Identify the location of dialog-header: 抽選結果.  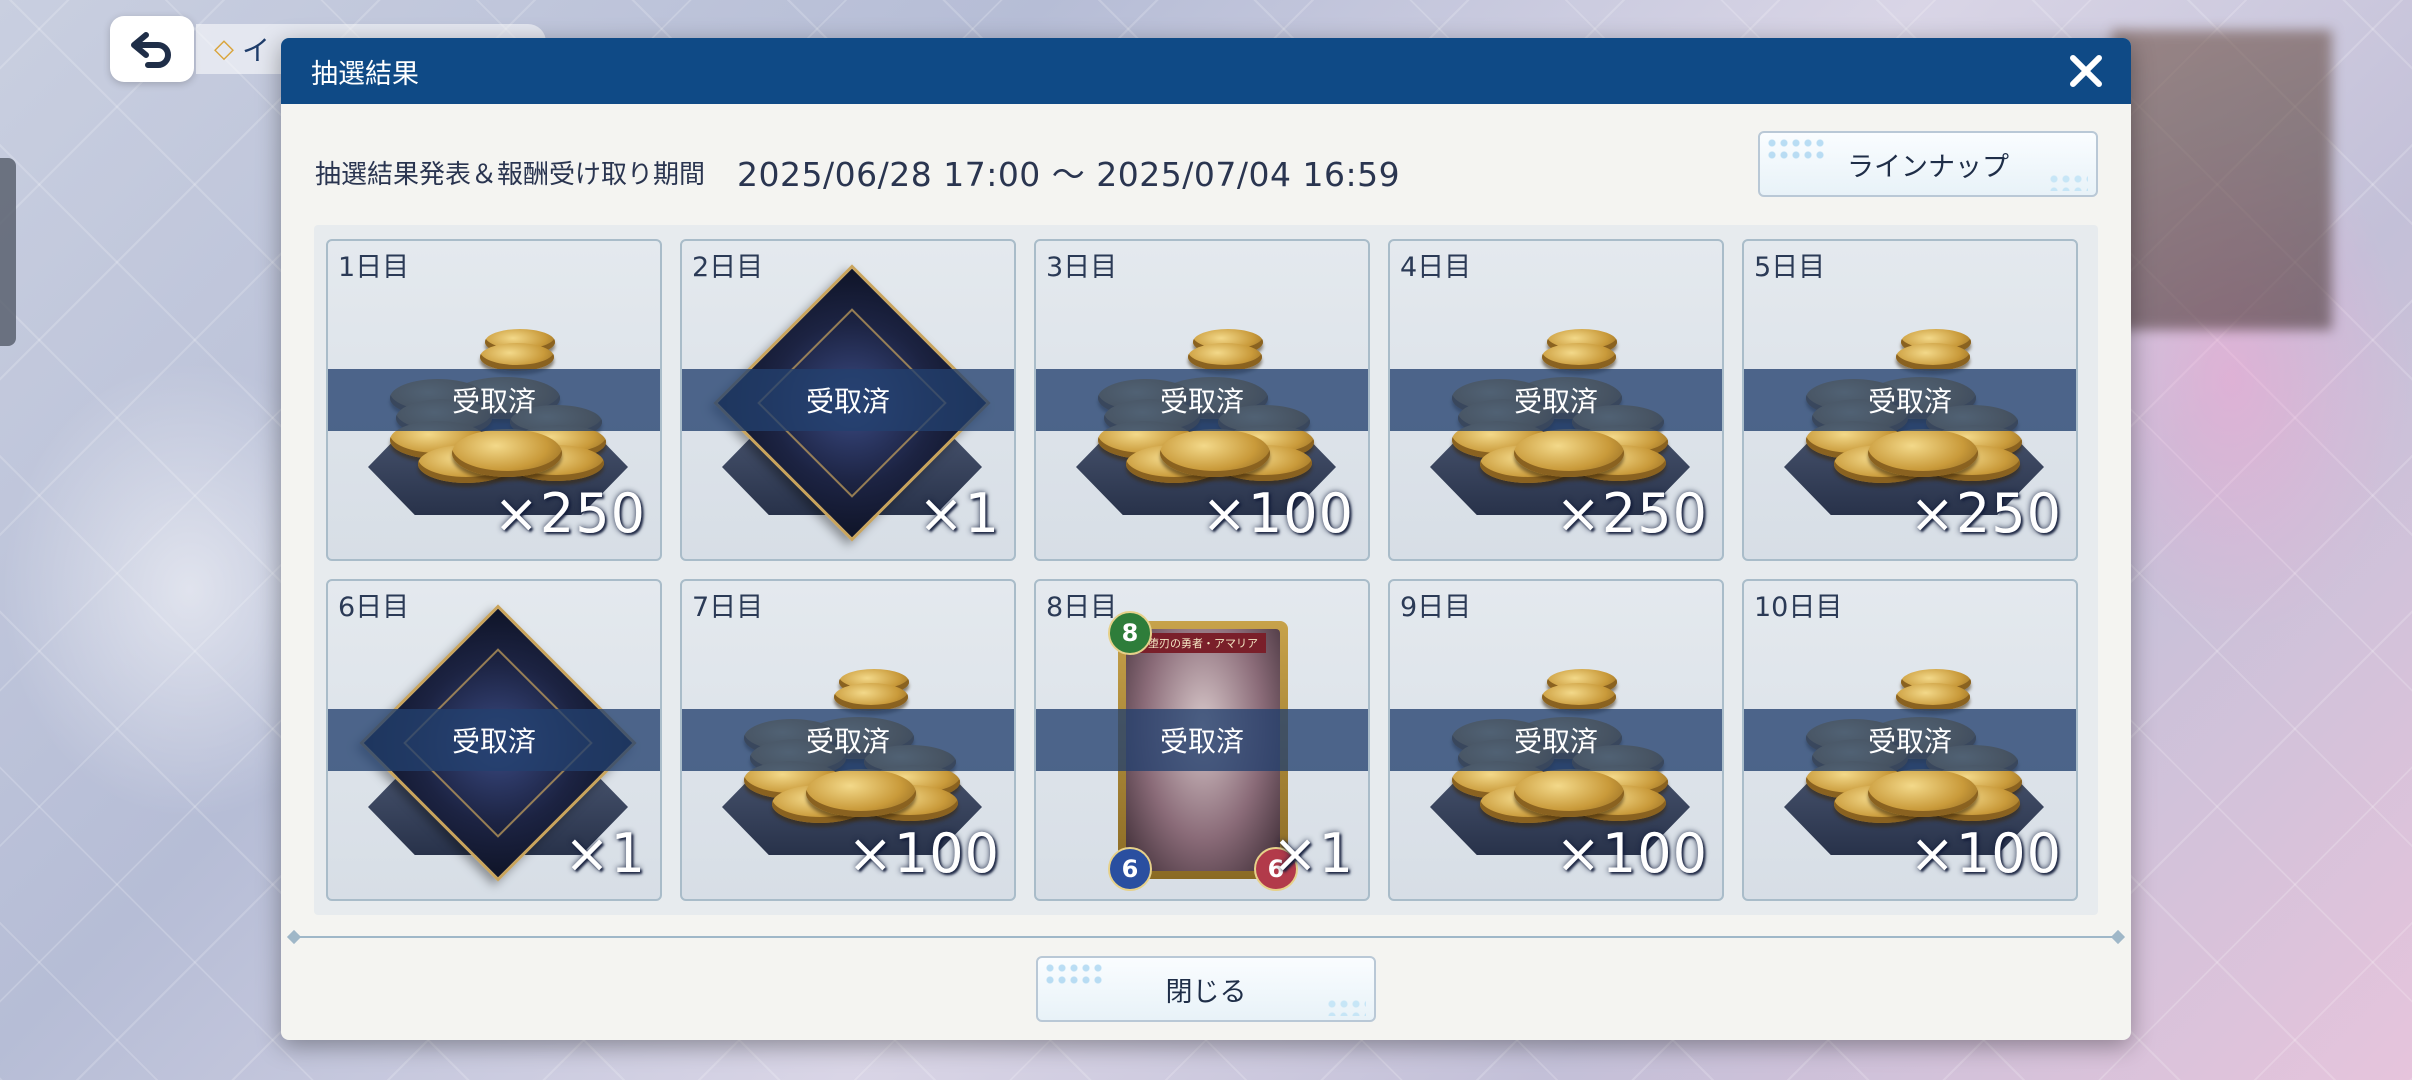
(1206, 71).